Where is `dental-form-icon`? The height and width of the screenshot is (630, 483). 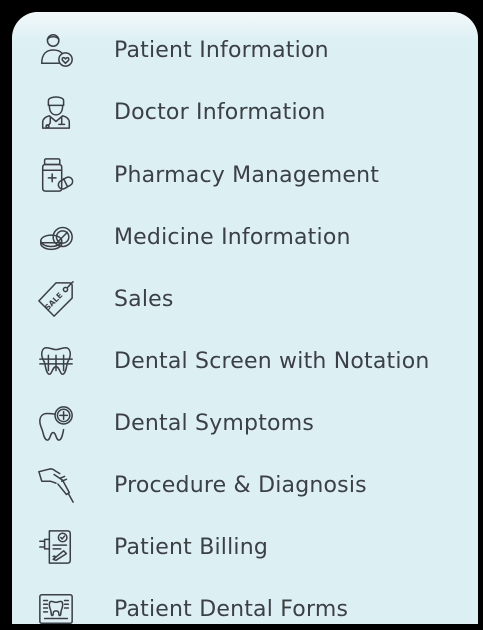
dental-form-icon is located at coordinates (56, 606).